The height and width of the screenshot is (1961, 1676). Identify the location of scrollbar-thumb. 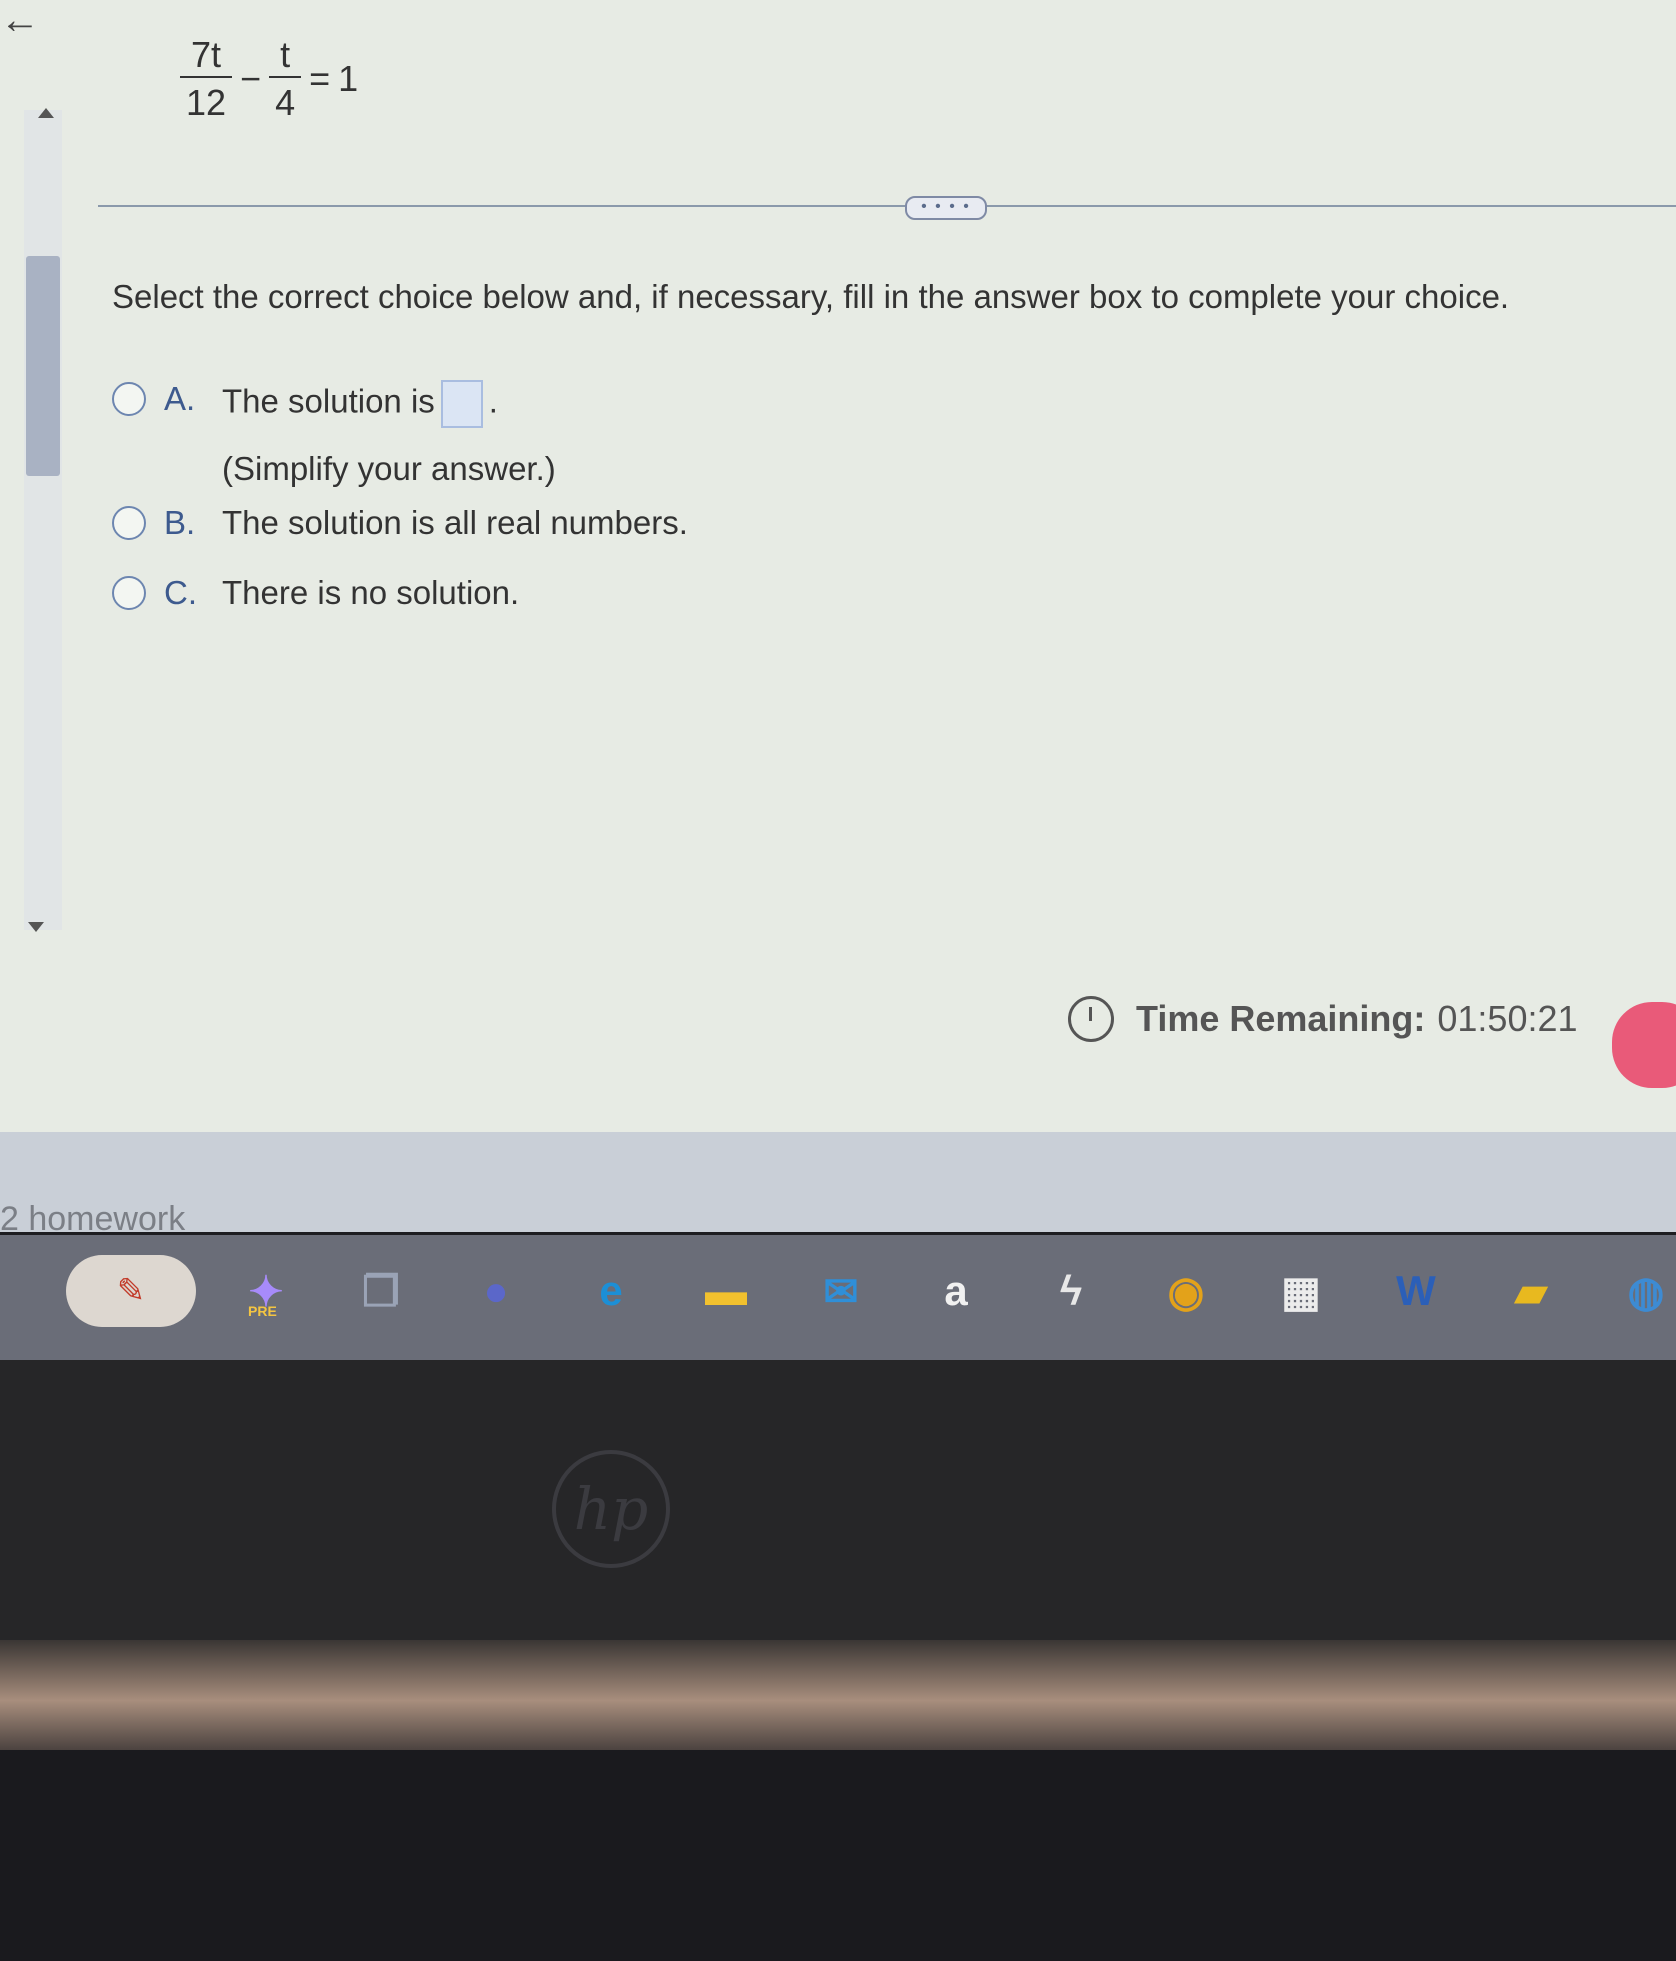
(43, 366).